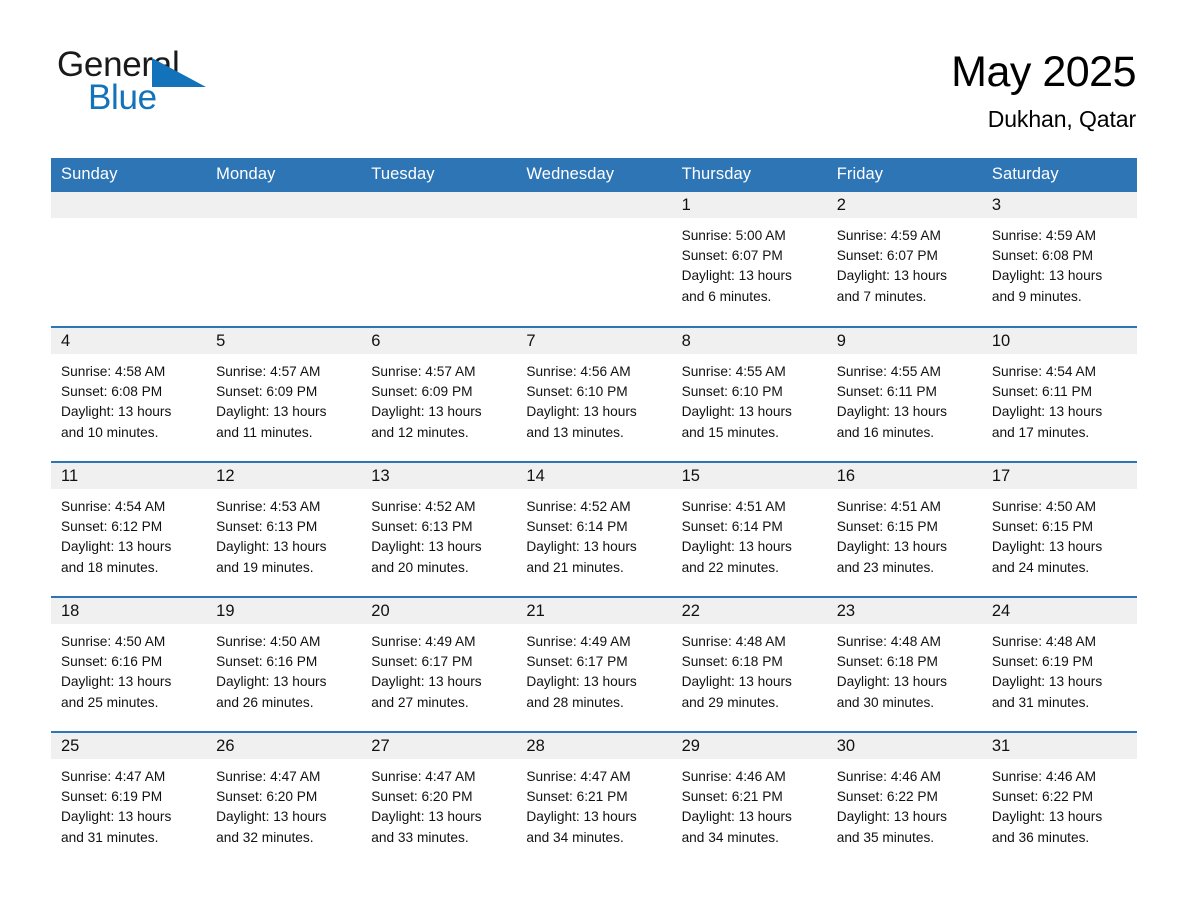 This screenshot has height=918, width=1188. I want to click on sunset-text: Sunset: 6:18 PM, so click(887, 662).